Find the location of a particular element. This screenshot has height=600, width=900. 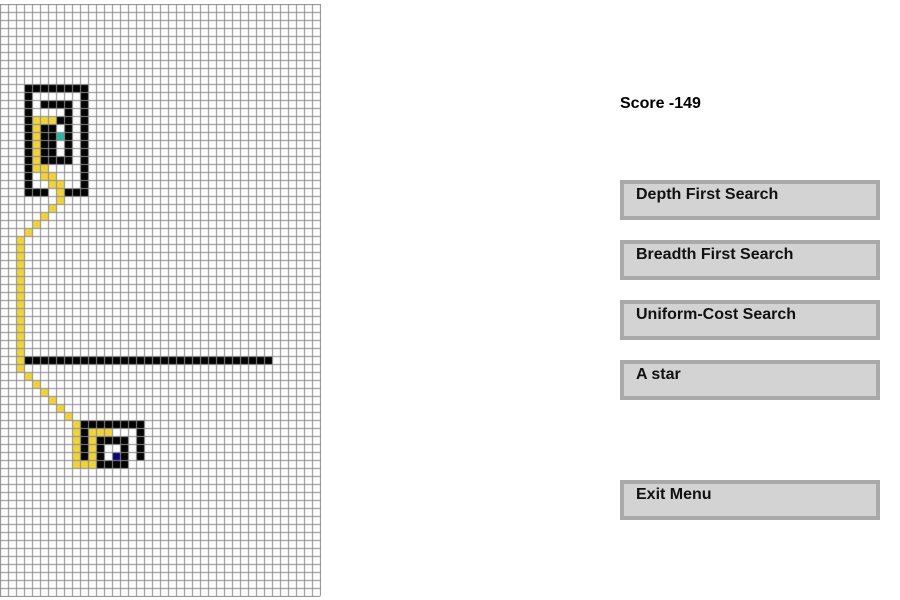

depth-first-search-button: Depth First Search is located at coordinates (750, 200).